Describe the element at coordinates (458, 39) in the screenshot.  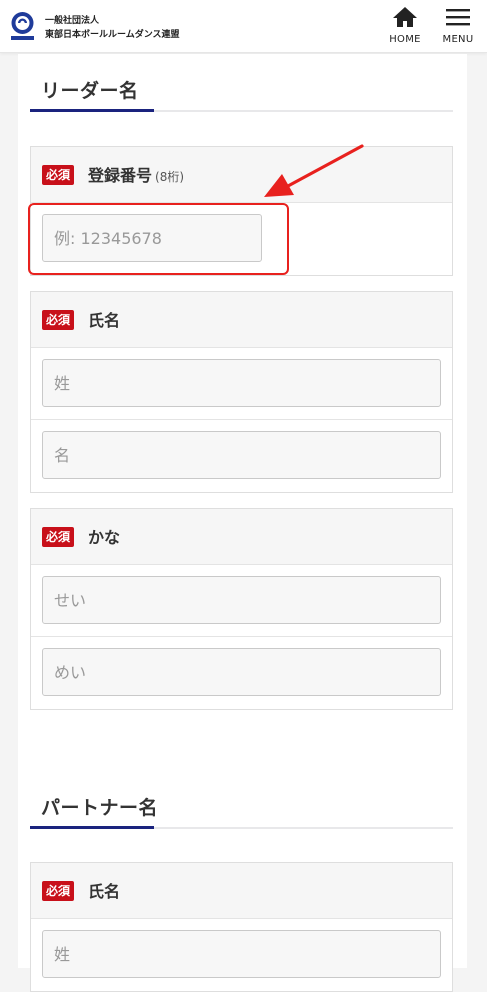
I see `menu-label: MENU` at that location.